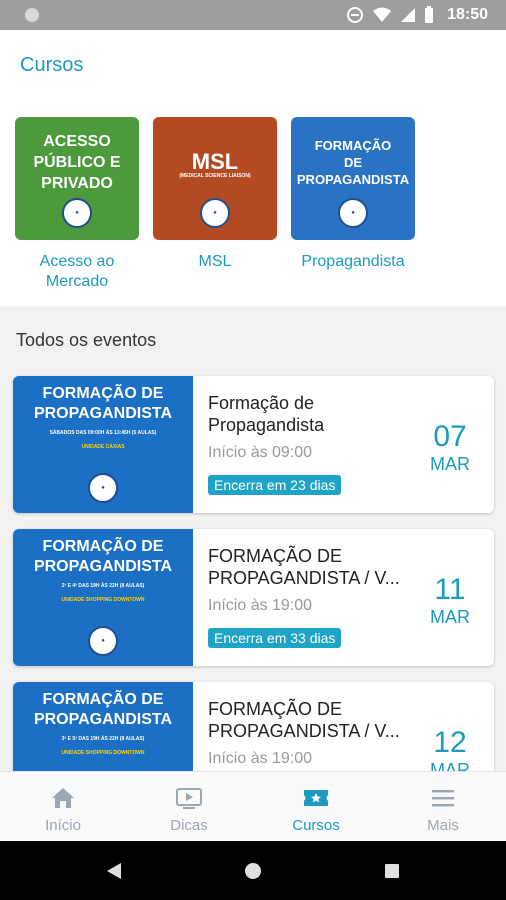 The width and height of the screenshot is (506, 900). Describe the element at coordinates (408, 15) in the screenshot. I see `signal-icon` at that location.